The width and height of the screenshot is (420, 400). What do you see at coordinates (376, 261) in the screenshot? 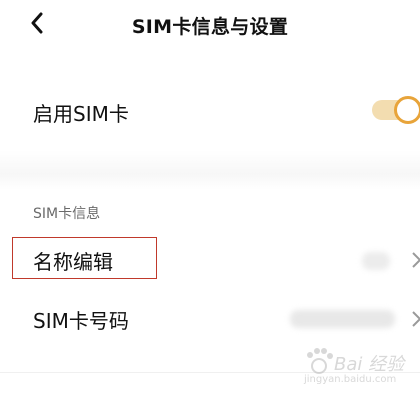
I see `name-value-blurred` at bounding box center [376, 261].